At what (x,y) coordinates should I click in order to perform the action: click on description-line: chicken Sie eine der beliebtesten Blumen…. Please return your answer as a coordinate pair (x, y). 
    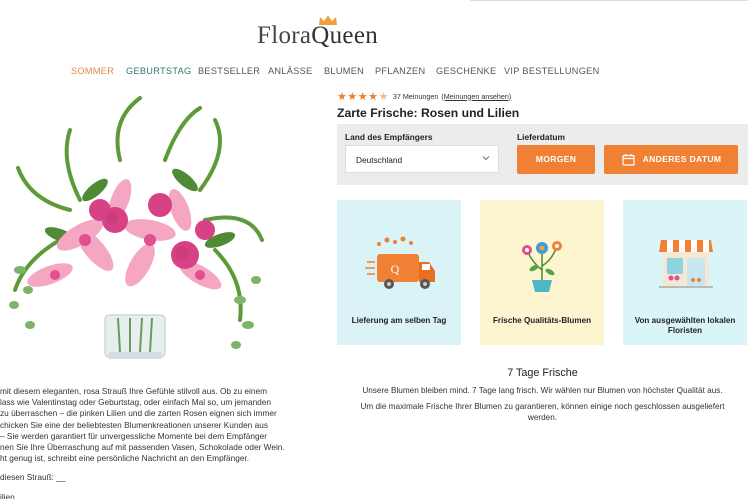
    Looking at the image, I should click on (134, 424).